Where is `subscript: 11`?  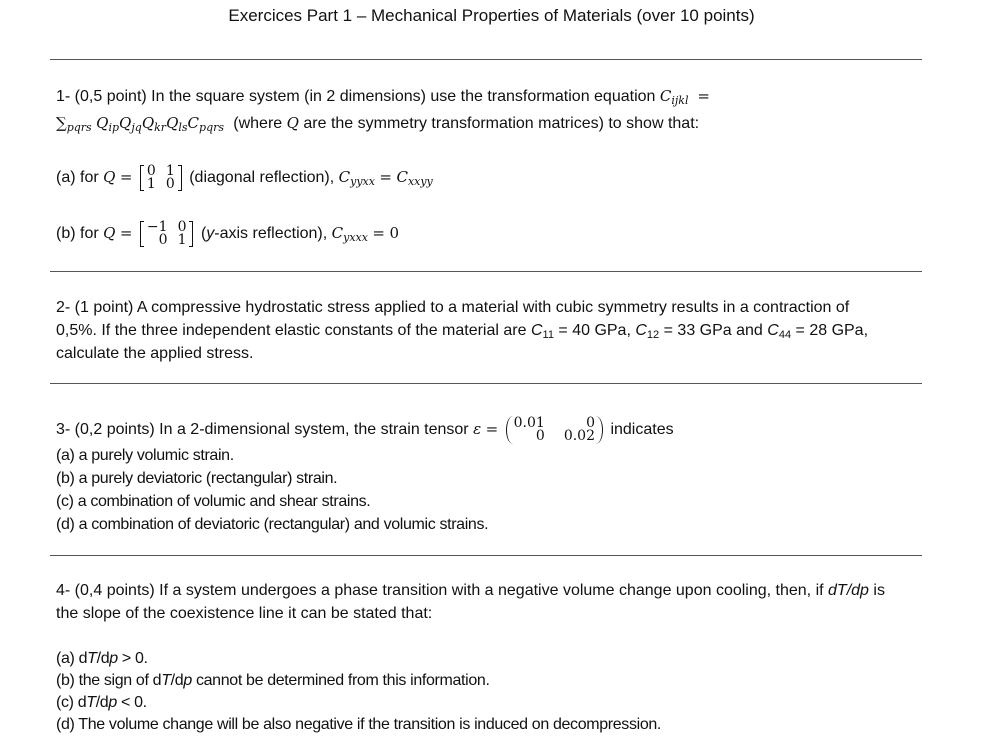 subscript: 11 is located at coordinates (548, 335).